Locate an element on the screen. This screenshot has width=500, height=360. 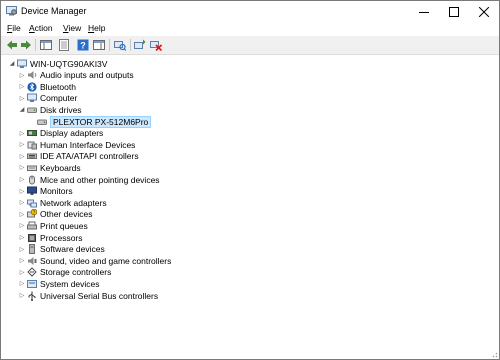
tree-item-label: Display adapters is located at coordinates (72, 133).